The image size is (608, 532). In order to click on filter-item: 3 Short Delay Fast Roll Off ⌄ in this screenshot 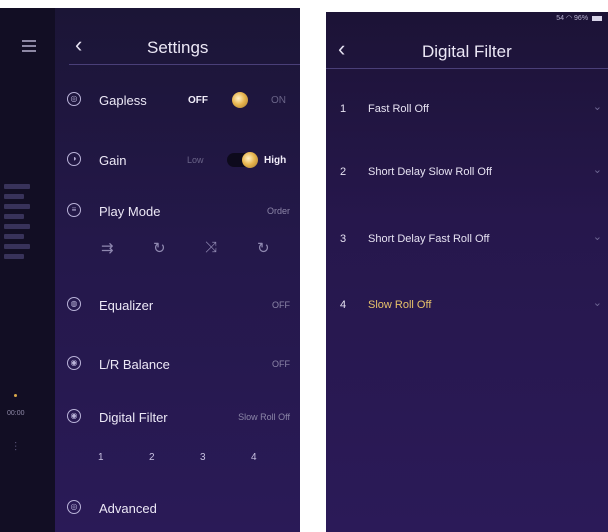, I will do `click(467, 239)`.